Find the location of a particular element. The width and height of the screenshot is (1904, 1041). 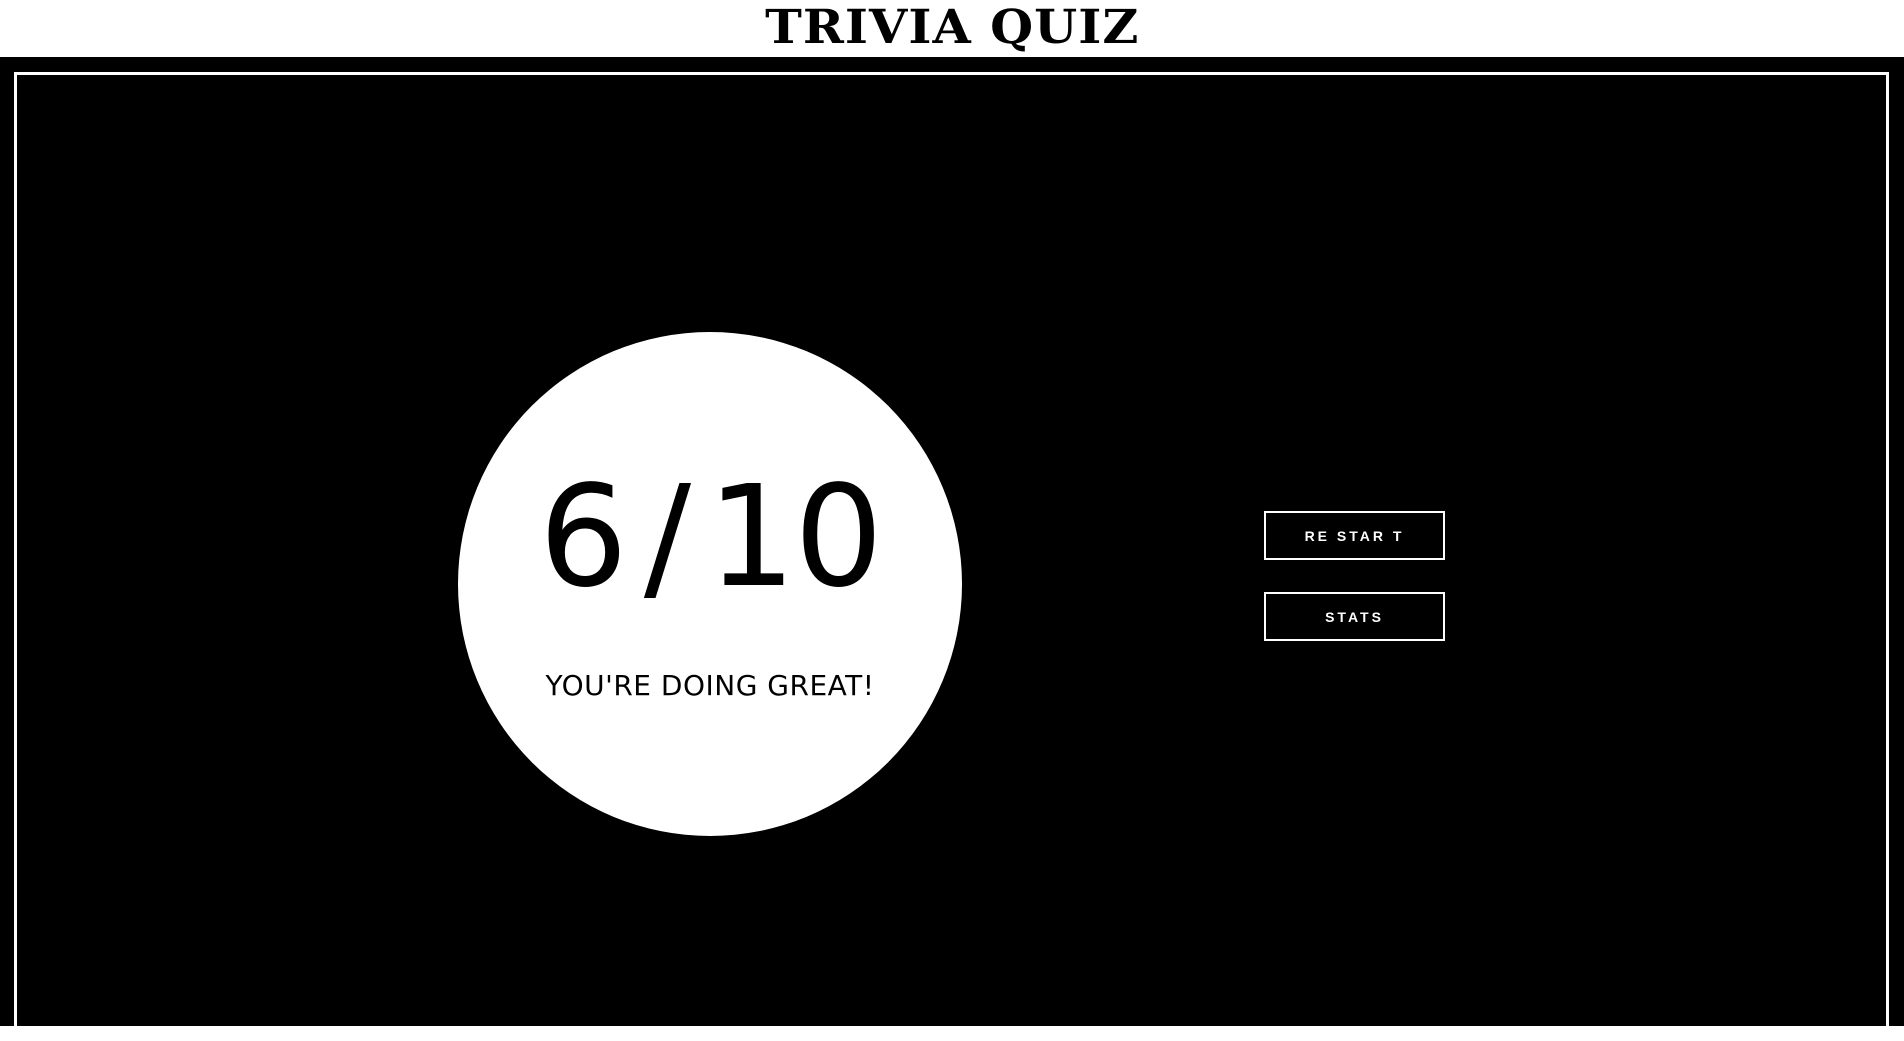

result-message: YOU'RE DOING GREAT! is located at coordinates (710, 685).